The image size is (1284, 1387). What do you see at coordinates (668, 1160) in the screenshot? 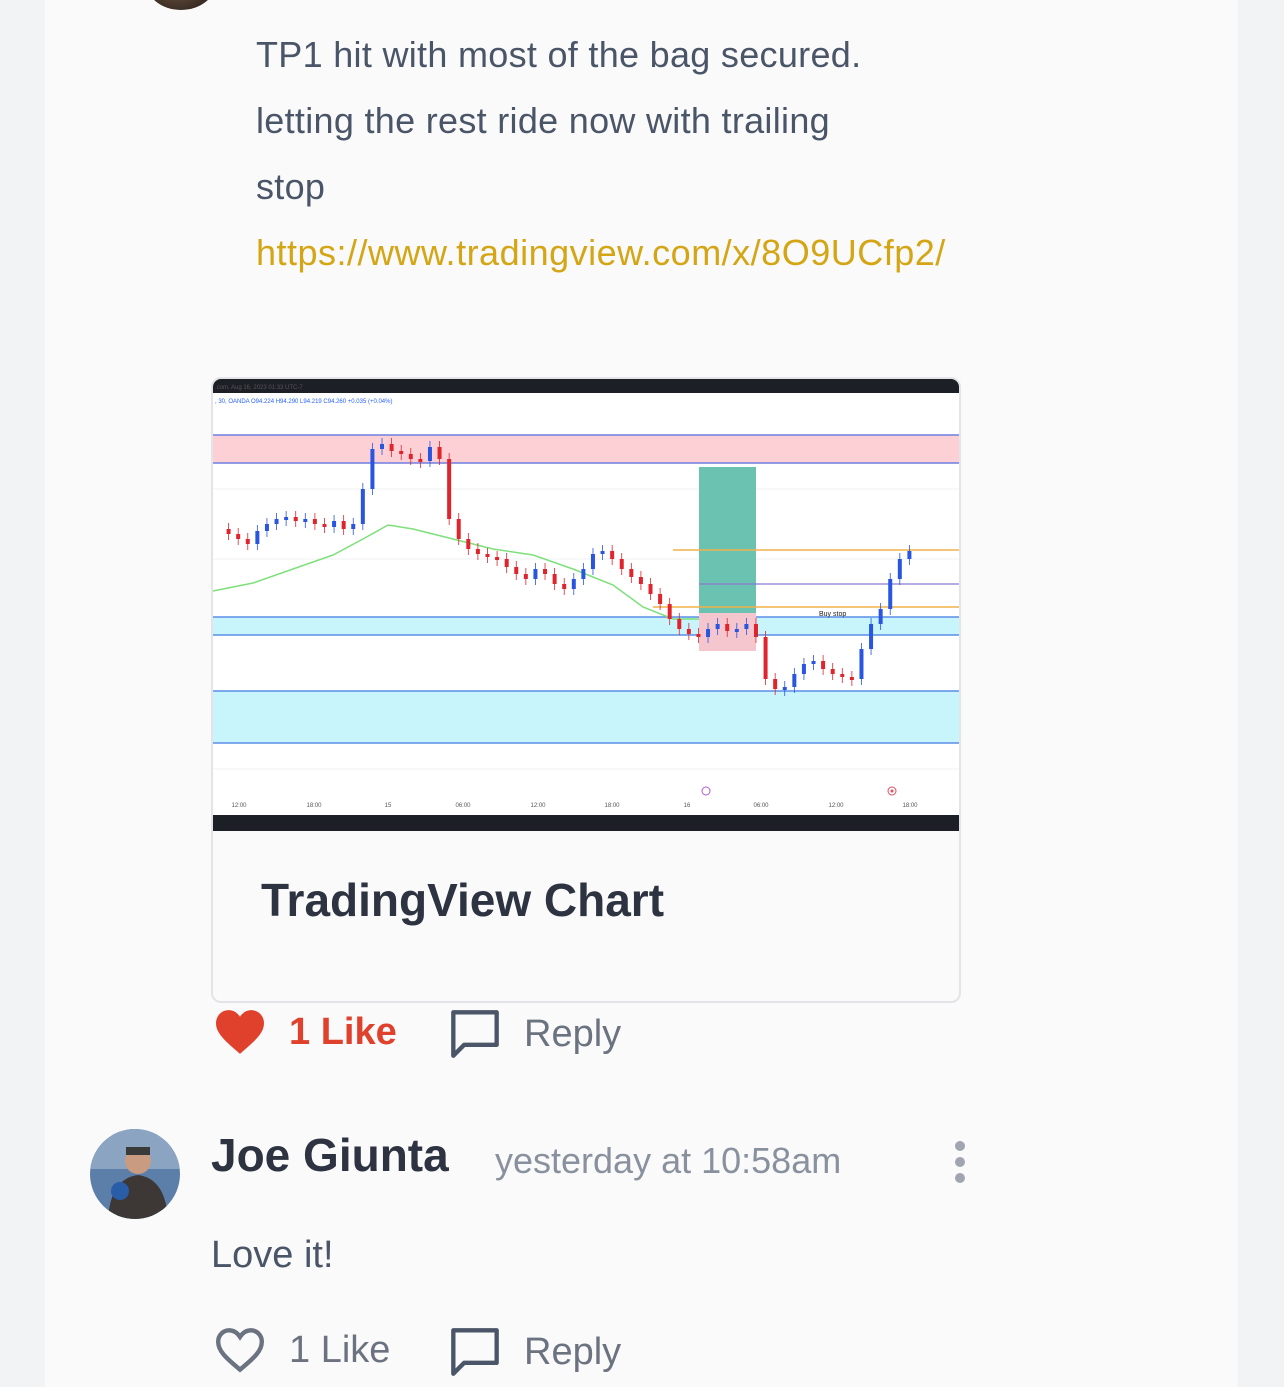
I see `comment-timestamp: yesterday at 10:58am` at bounding box center [668, 1160].